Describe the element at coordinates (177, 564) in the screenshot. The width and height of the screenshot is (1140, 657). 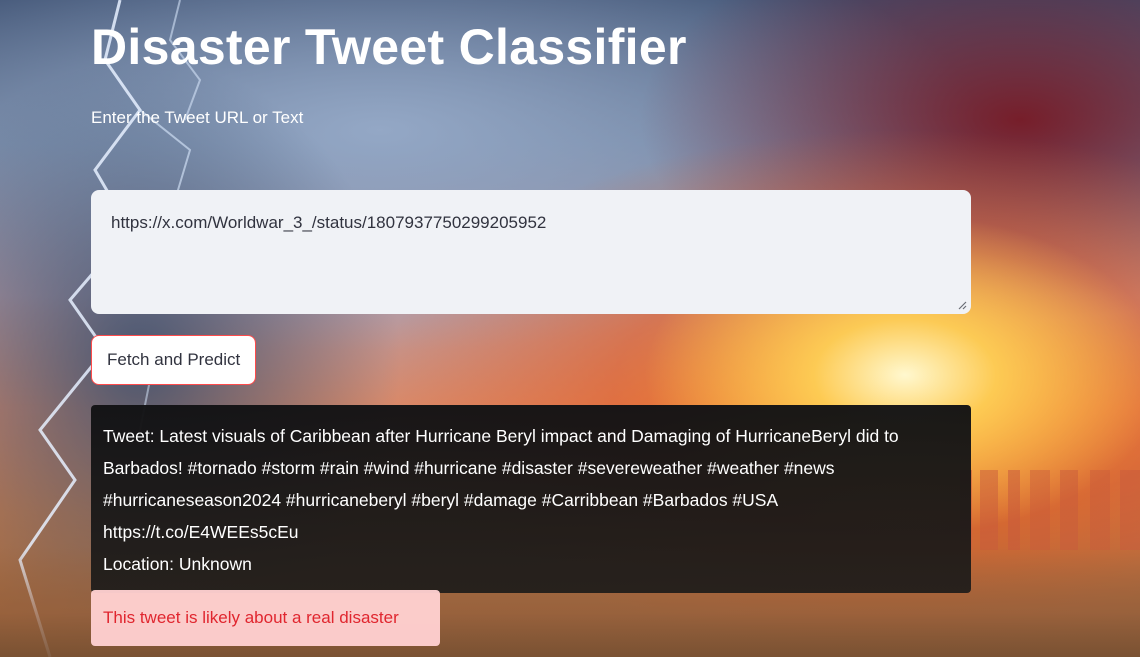
I see `tweet-location: Location: Unknown` at that location.